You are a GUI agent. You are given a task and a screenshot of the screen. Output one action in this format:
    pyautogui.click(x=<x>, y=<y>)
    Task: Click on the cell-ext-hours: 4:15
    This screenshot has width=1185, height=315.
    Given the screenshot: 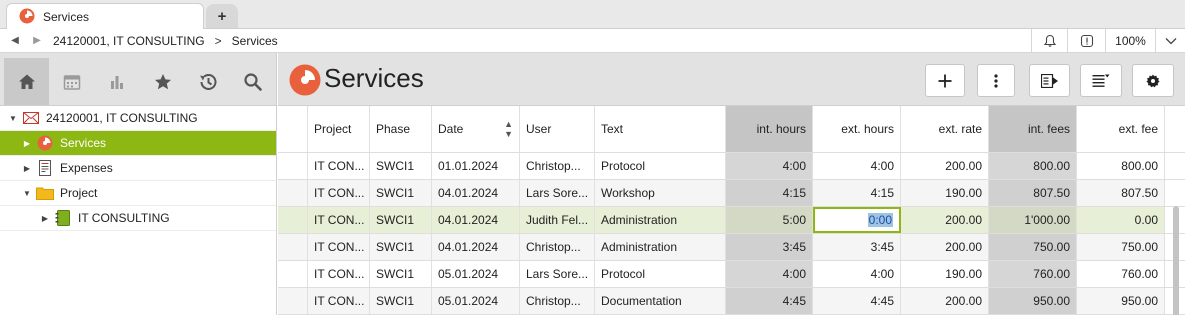 What is the action you would take?
    pyautogui.click(x=857, y=193)
    